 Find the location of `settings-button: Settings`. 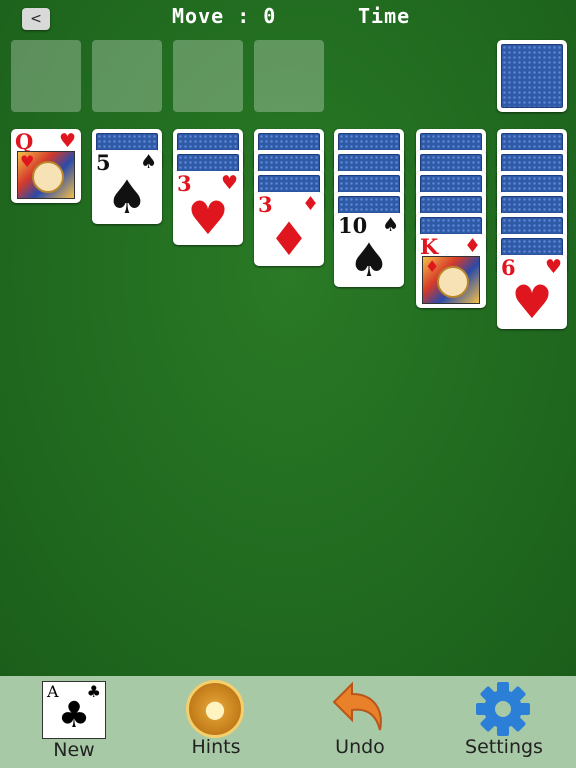

settings-button: Settings is located at coordinates (504, 722).